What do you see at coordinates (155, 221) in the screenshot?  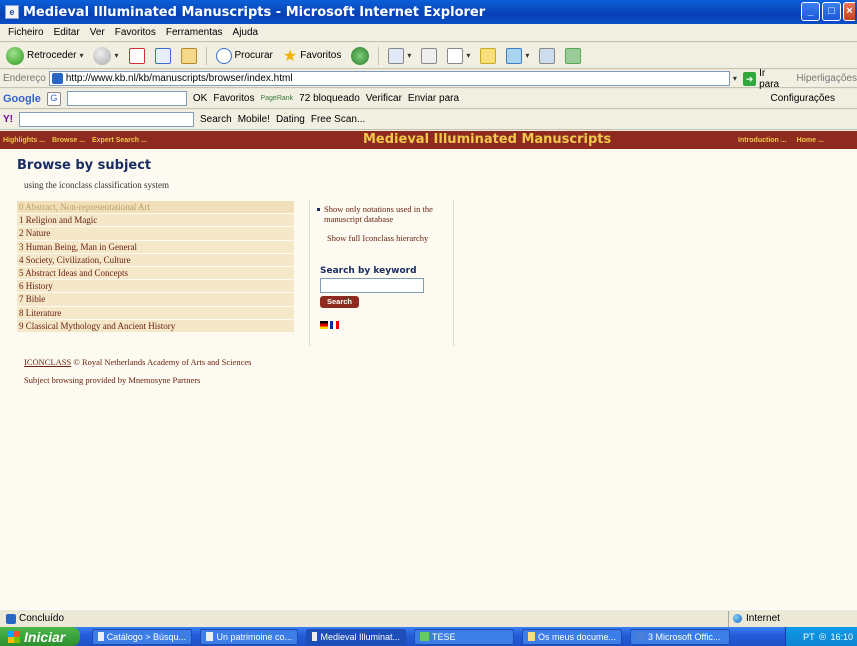 I see `subject-item-1: 1 Religion and Magic` at bounding box center [155, 221].